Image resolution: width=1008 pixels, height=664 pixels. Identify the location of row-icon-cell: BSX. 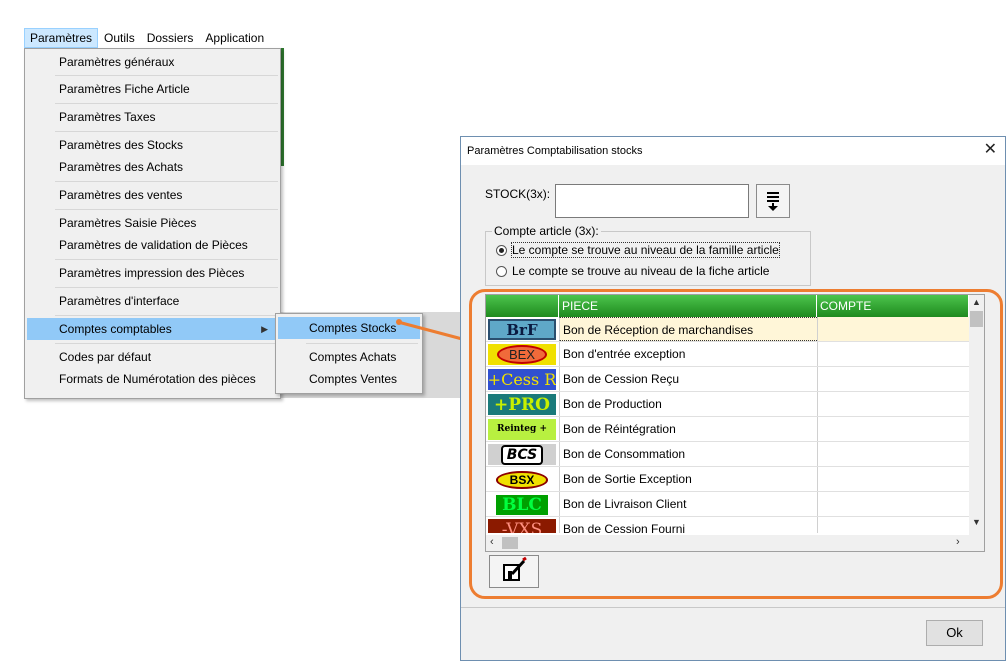
(522, 479).